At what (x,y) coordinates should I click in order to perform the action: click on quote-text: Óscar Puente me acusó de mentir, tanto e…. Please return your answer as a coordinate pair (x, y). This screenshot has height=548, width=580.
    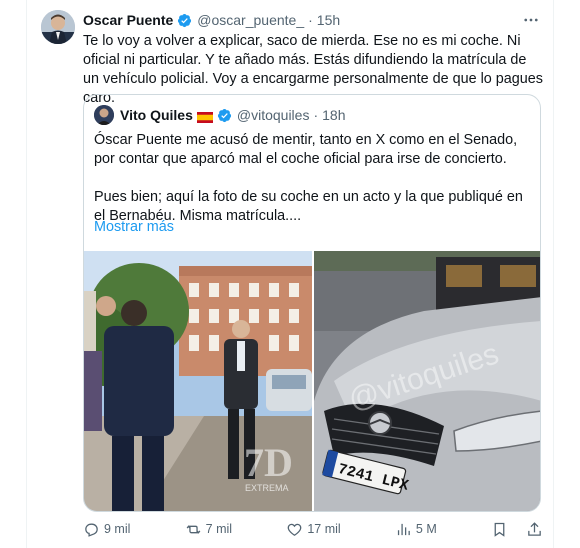
    Looking at the image, I should click on (312, 178).